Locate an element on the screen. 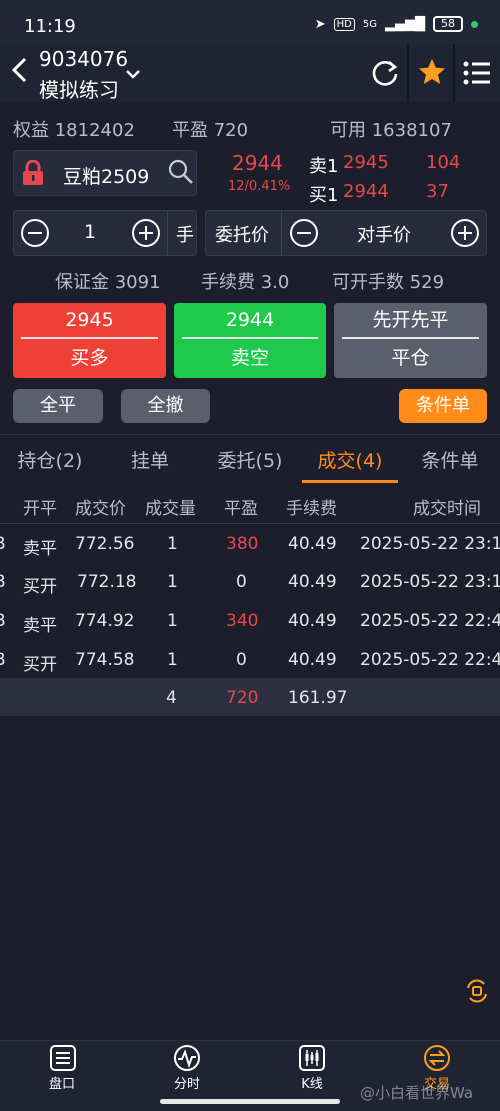 This screenshot has height=1111, width=500. instrument-name: 豆粕2509 is located at coordinates (106, 175).